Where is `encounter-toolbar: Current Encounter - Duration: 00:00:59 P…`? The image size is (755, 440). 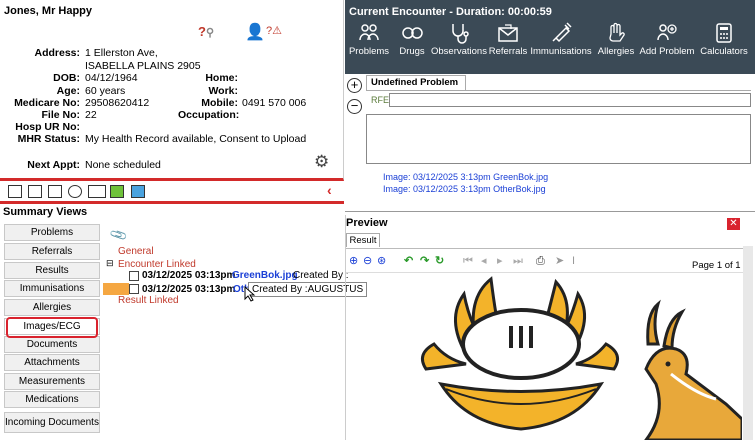 encounter-toolbar: Current Encounter - Duration: 00:00:59 P… is located at coordinates (550, 37).